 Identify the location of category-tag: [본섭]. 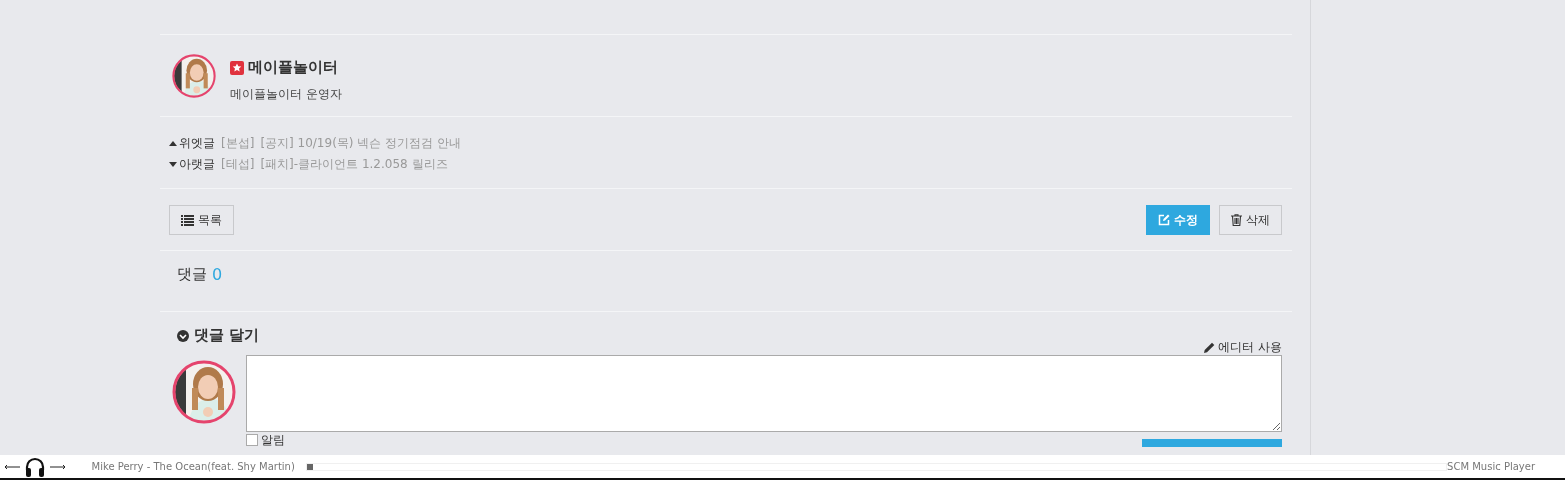
(238, 143).